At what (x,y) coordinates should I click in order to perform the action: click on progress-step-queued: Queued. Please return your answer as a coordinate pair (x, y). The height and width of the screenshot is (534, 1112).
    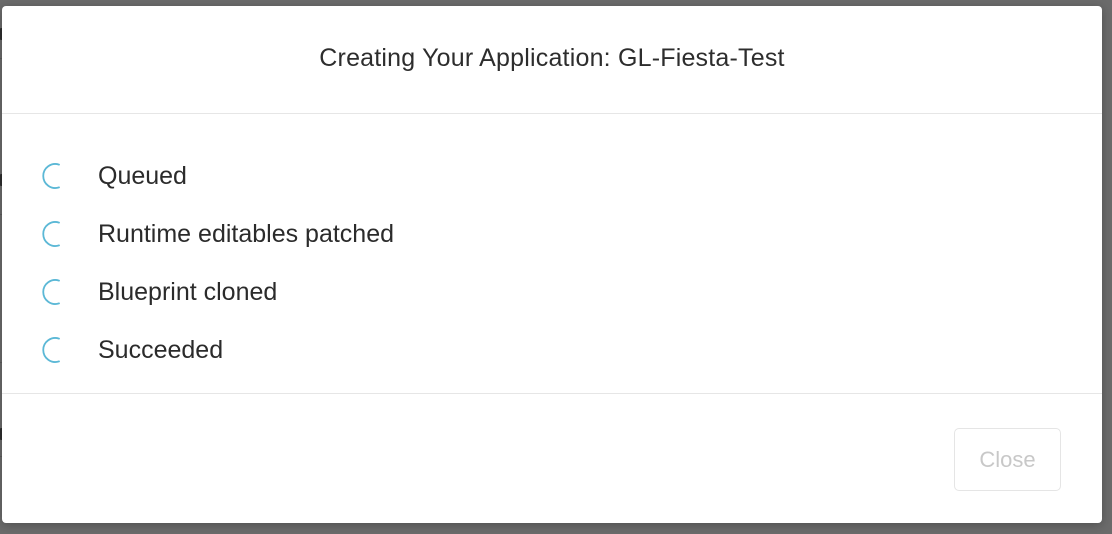
    Looking at the image, I should click on (552, 176).